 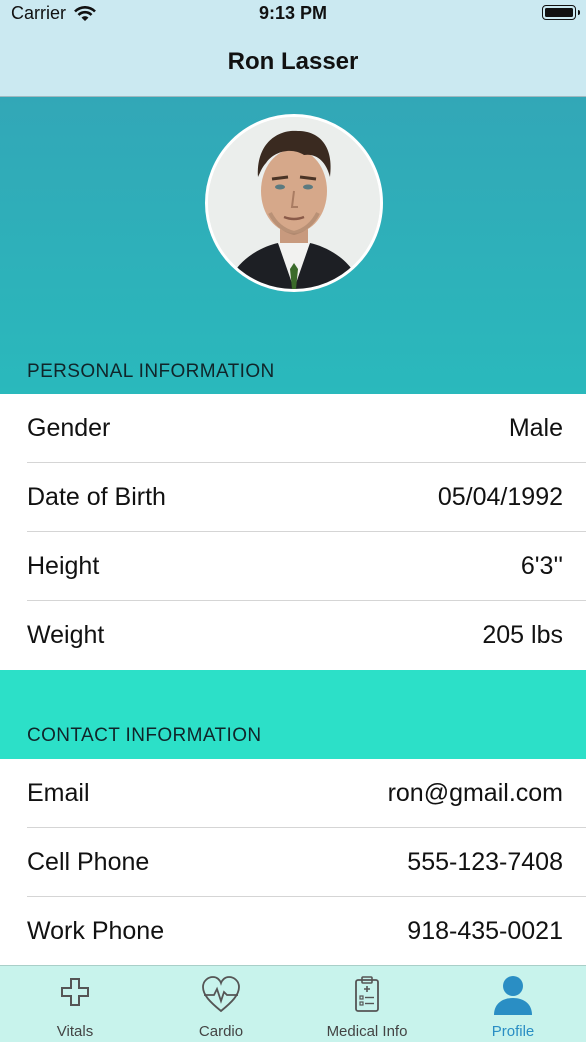 I want to click on row-value: 6'3'', so click(x=541, y=566).